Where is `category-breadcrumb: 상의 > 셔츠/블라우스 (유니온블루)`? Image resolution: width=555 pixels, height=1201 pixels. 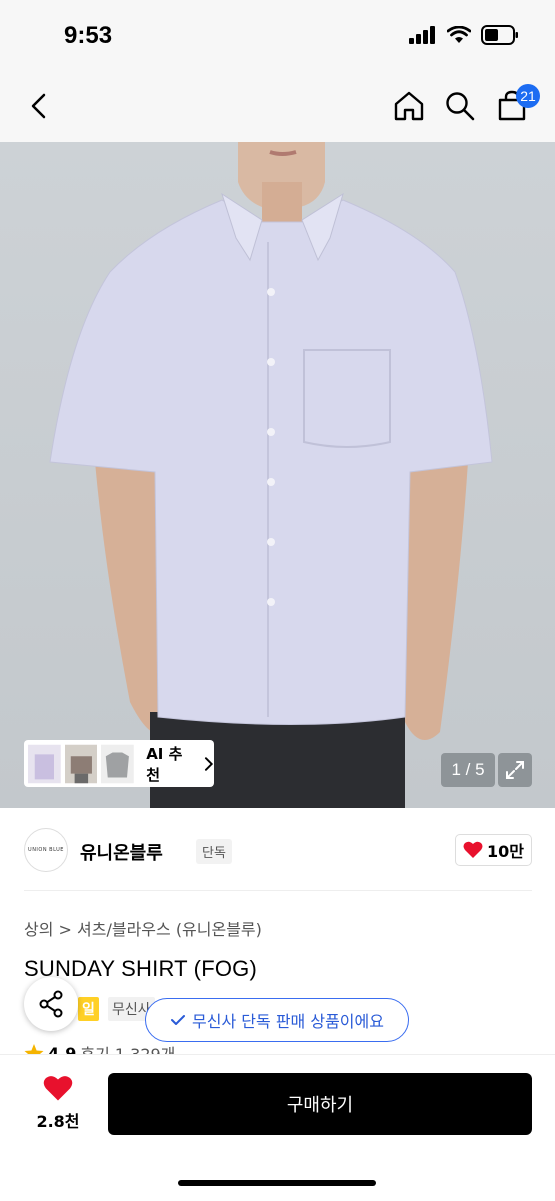 category-breadcrumb: 상의 > 셔츠/블라우스 (유니온블루) is located at coordinates (143, 928).